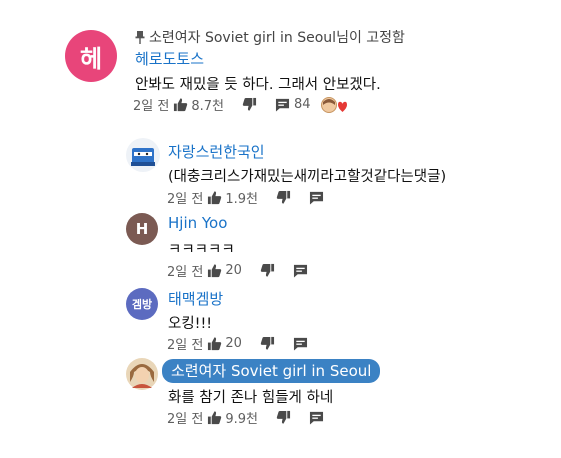 This screenshot has height=458, width=561. What do you see at coordinates (143, 155) in the screenshot?
I see `blue-box-character-icon` at bounding box center [143, 155].